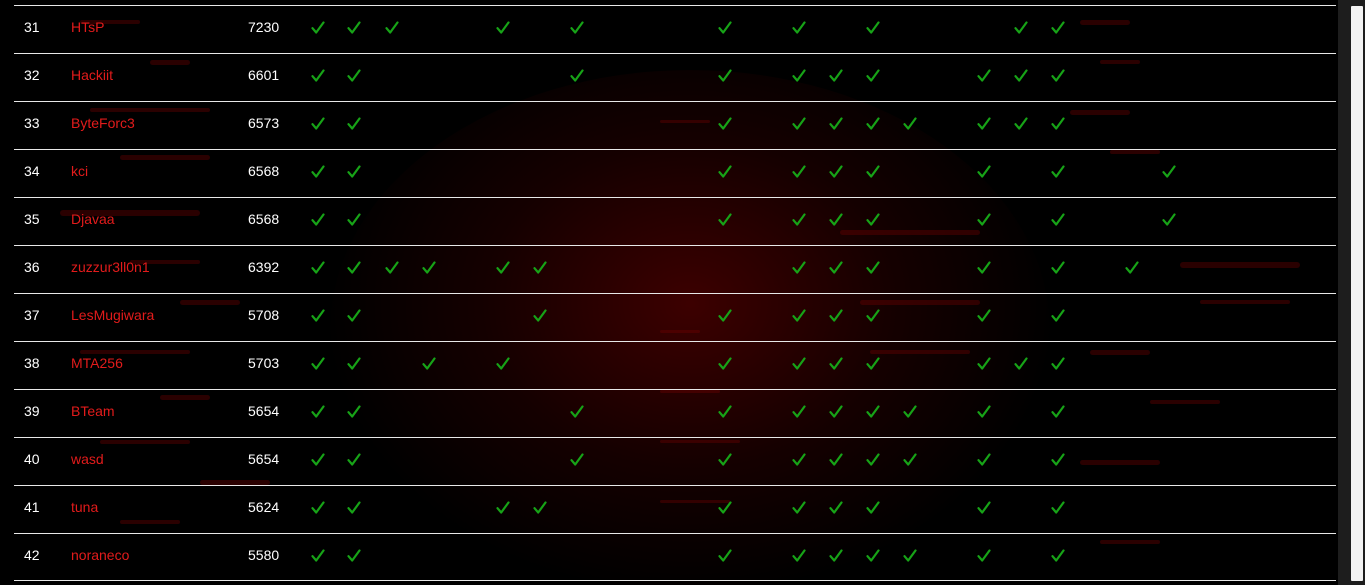 The width and height of the screenshot is (1365, 585). I want to click on score-cell: 5654, so click(264, 411).